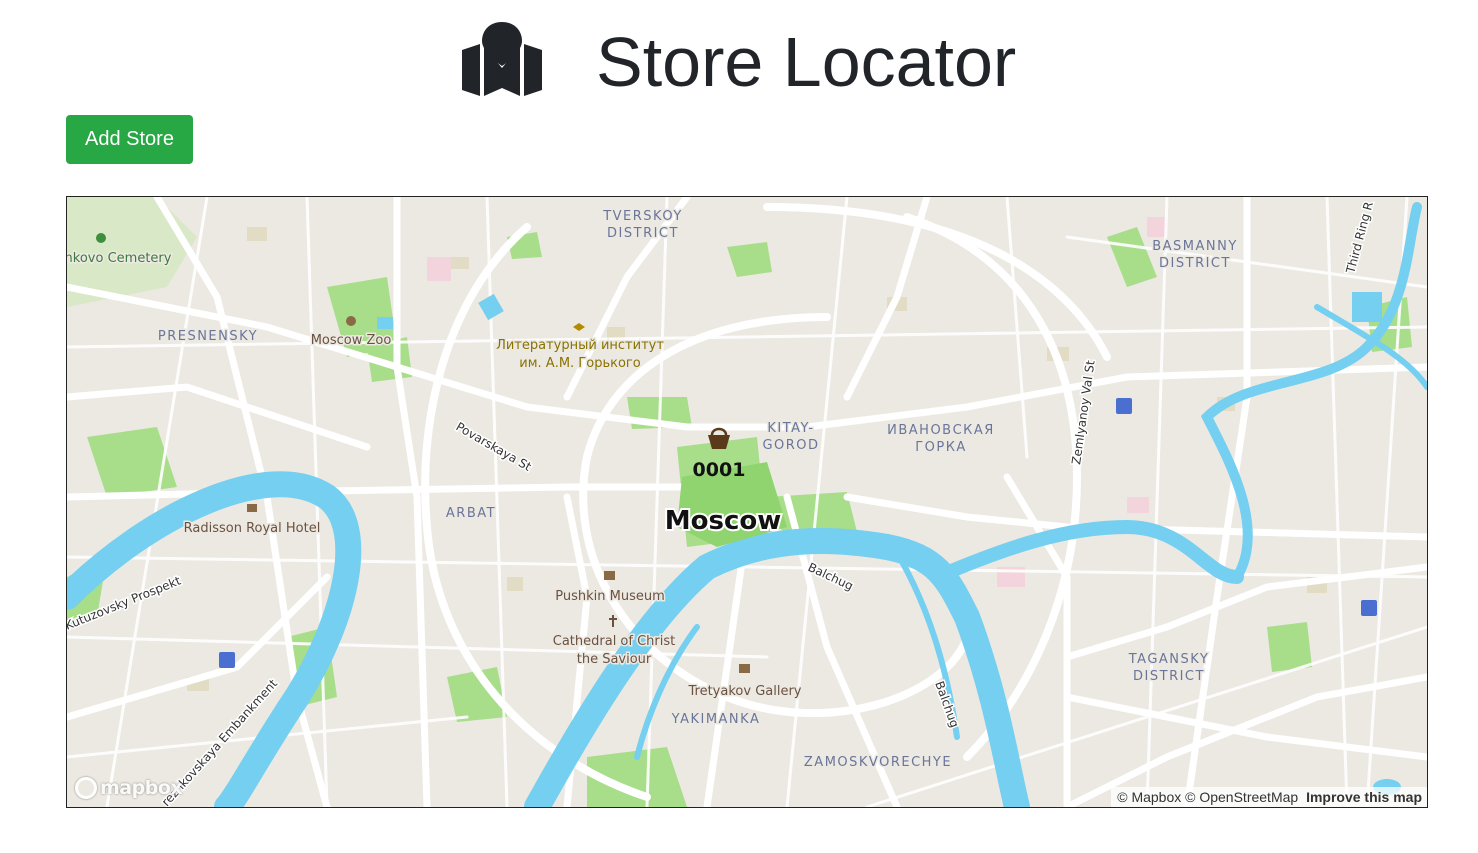 This screenshot has width=1478, height=853. I want to click on add-store-button: Add Store, so click(129, 139).